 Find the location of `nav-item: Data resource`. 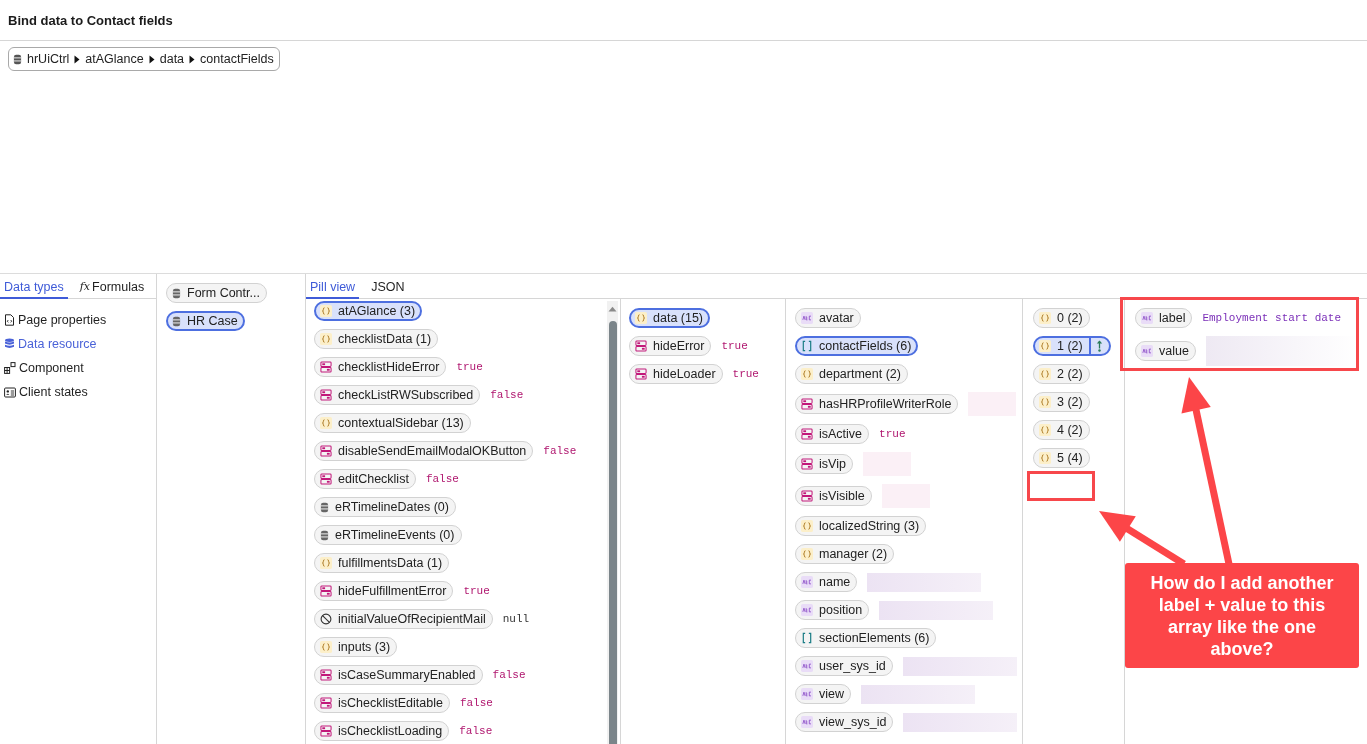

nav-item: Data resource is located at coordinates (78, 344).